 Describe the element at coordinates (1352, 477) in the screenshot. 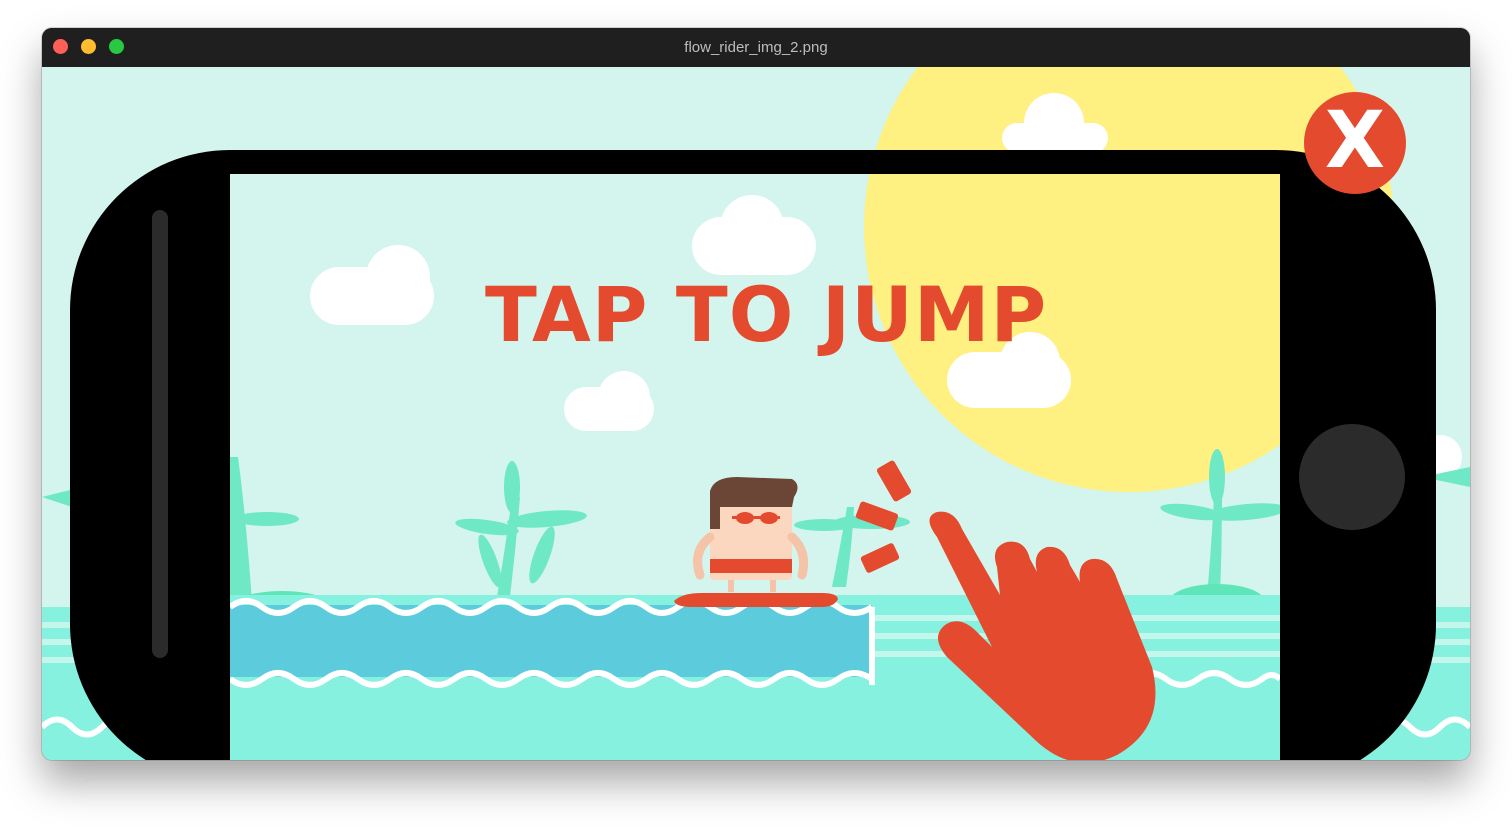

I see `phone-home-button` at that location.